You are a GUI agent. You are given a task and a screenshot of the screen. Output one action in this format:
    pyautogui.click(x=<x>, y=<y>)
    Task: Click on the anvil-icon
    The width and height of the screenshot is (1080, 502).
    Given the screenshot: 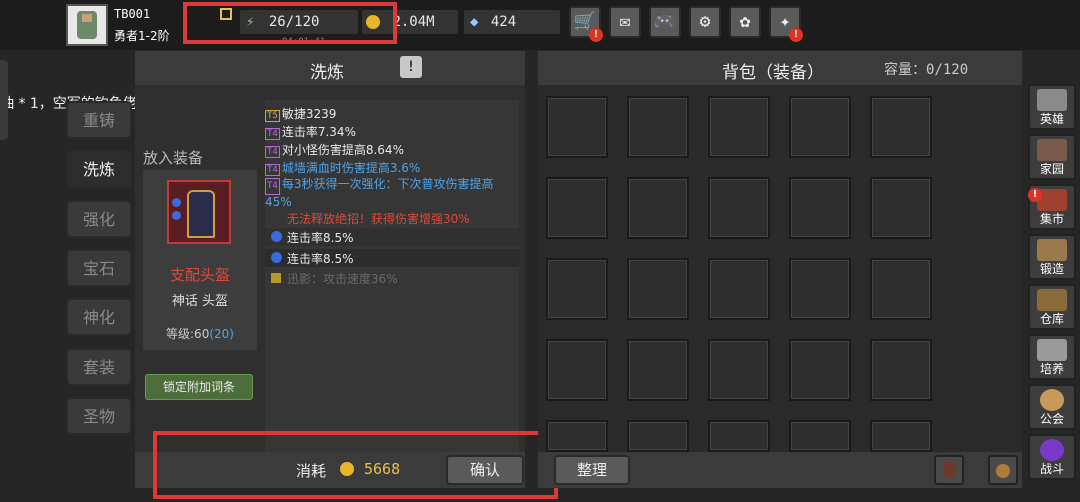 What is the action you would take?
    pyautogui.click(x=1052, y=250)
    